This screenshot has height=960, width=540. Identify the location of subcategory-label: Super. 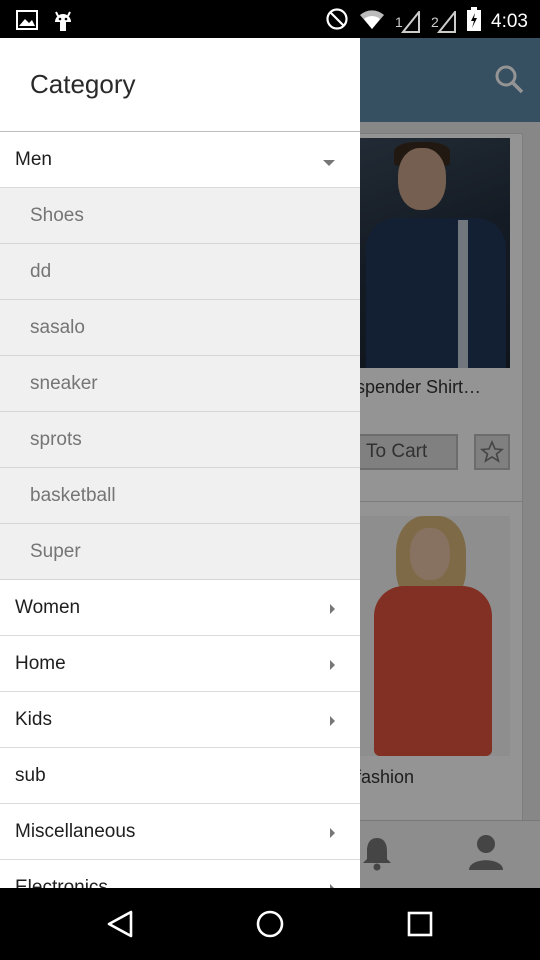
(55, 551).